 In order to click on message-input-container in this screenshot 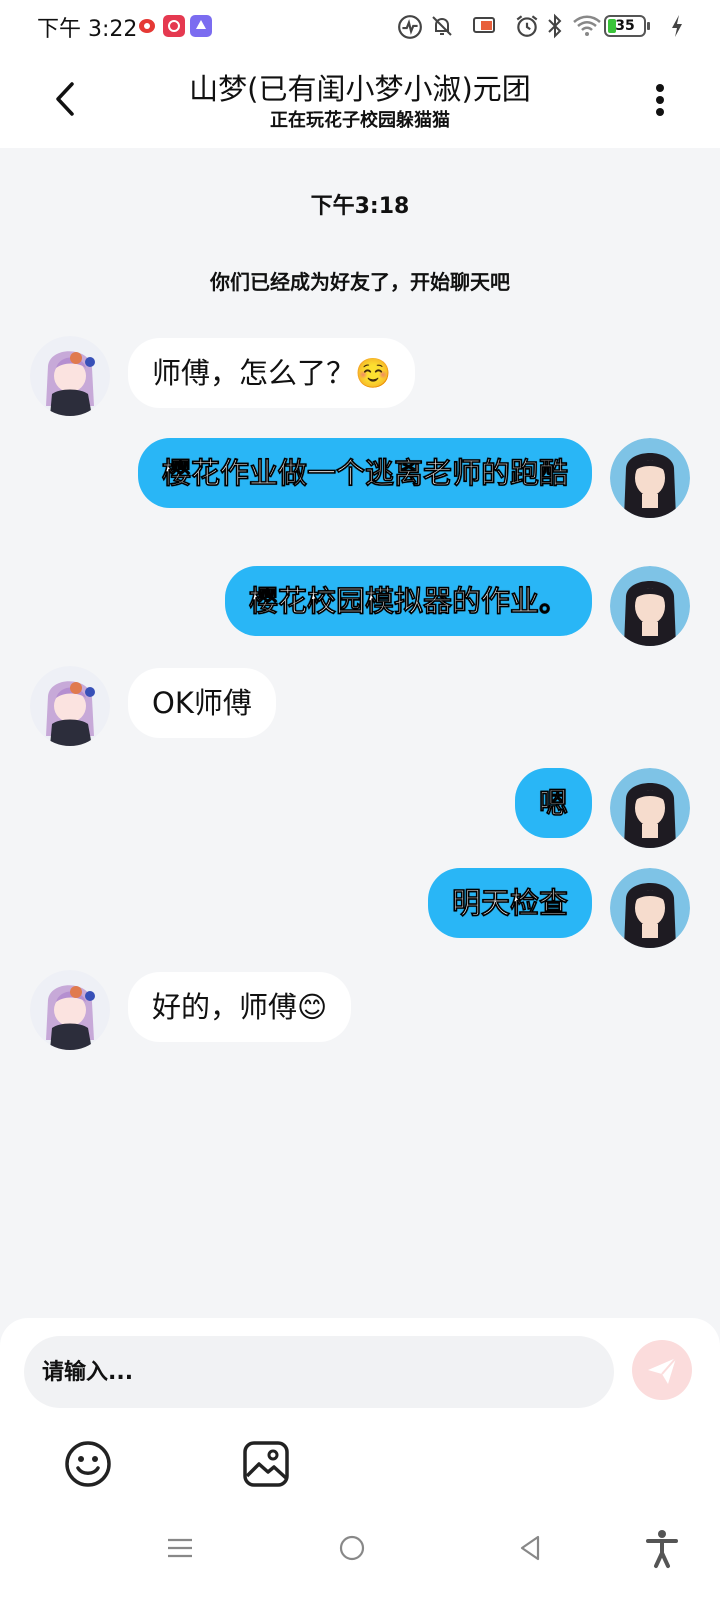, I will do `click(319, 1372)`.